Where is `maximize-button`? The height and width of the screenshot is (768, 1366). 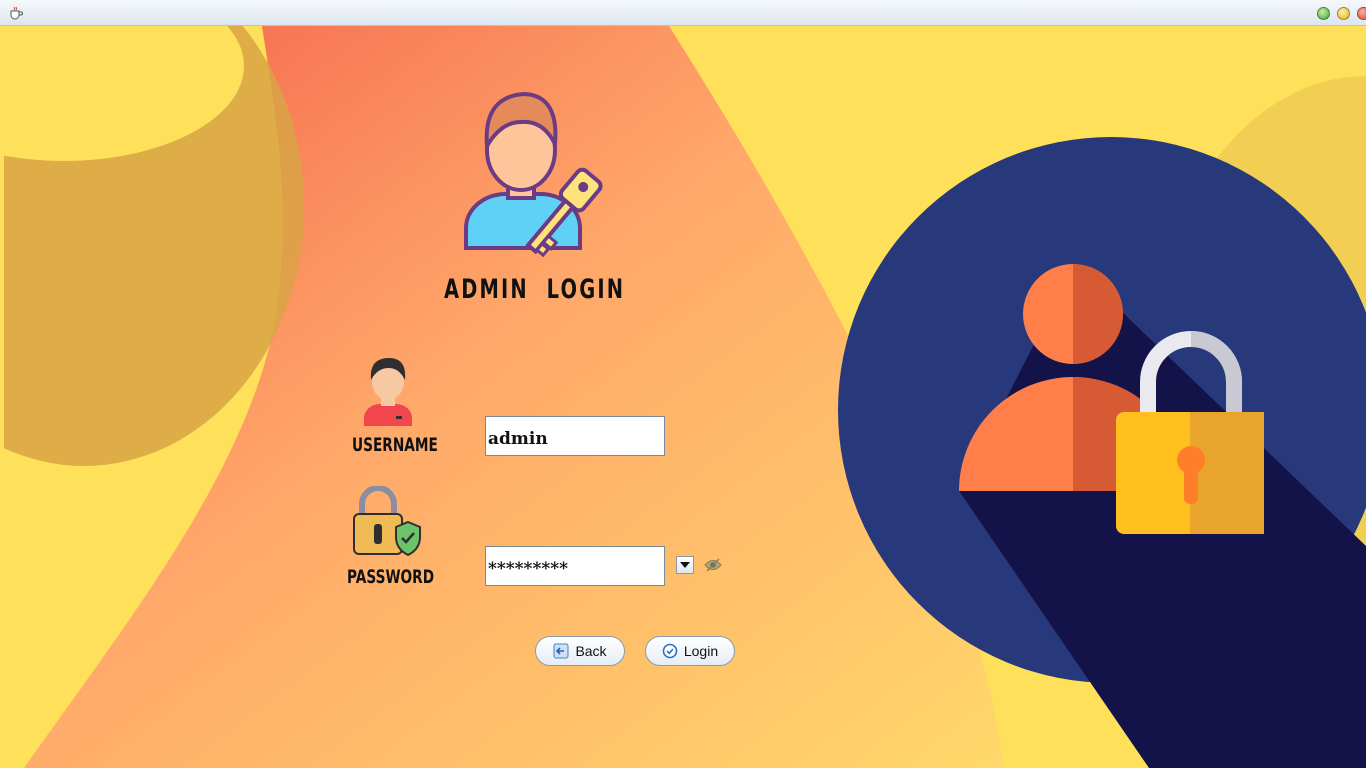
maximize-button is located at coordinates (1343, 13).